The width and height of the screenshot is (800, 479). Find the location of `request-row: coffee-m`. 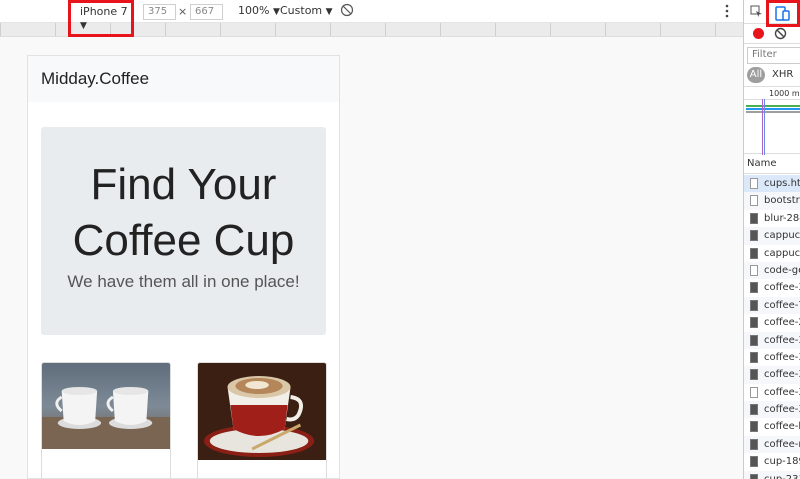

request-row: coffee-m is located at coordinates (772, 444).